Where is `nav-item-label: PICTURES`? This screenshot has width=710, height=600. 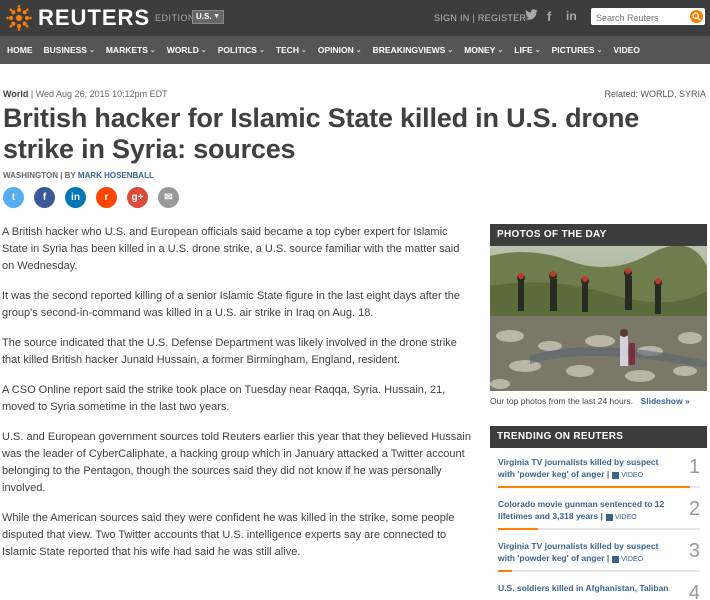
nav-item-label: PICTURES is located at coordinates (573, 50).